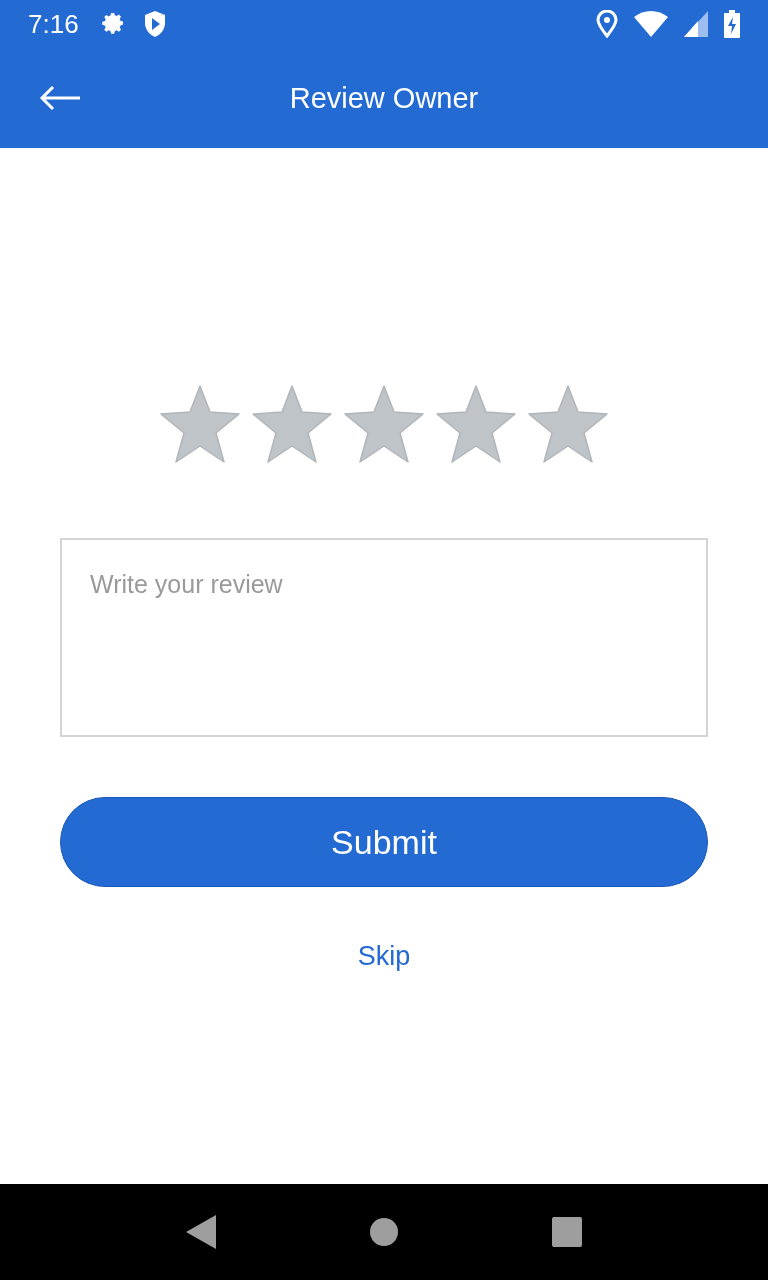 The height and width of the screenshot is (1280, 768). Describe the element at coordinates (384, 956) in the screenshot. I see `skip-link: Skip` at that location.